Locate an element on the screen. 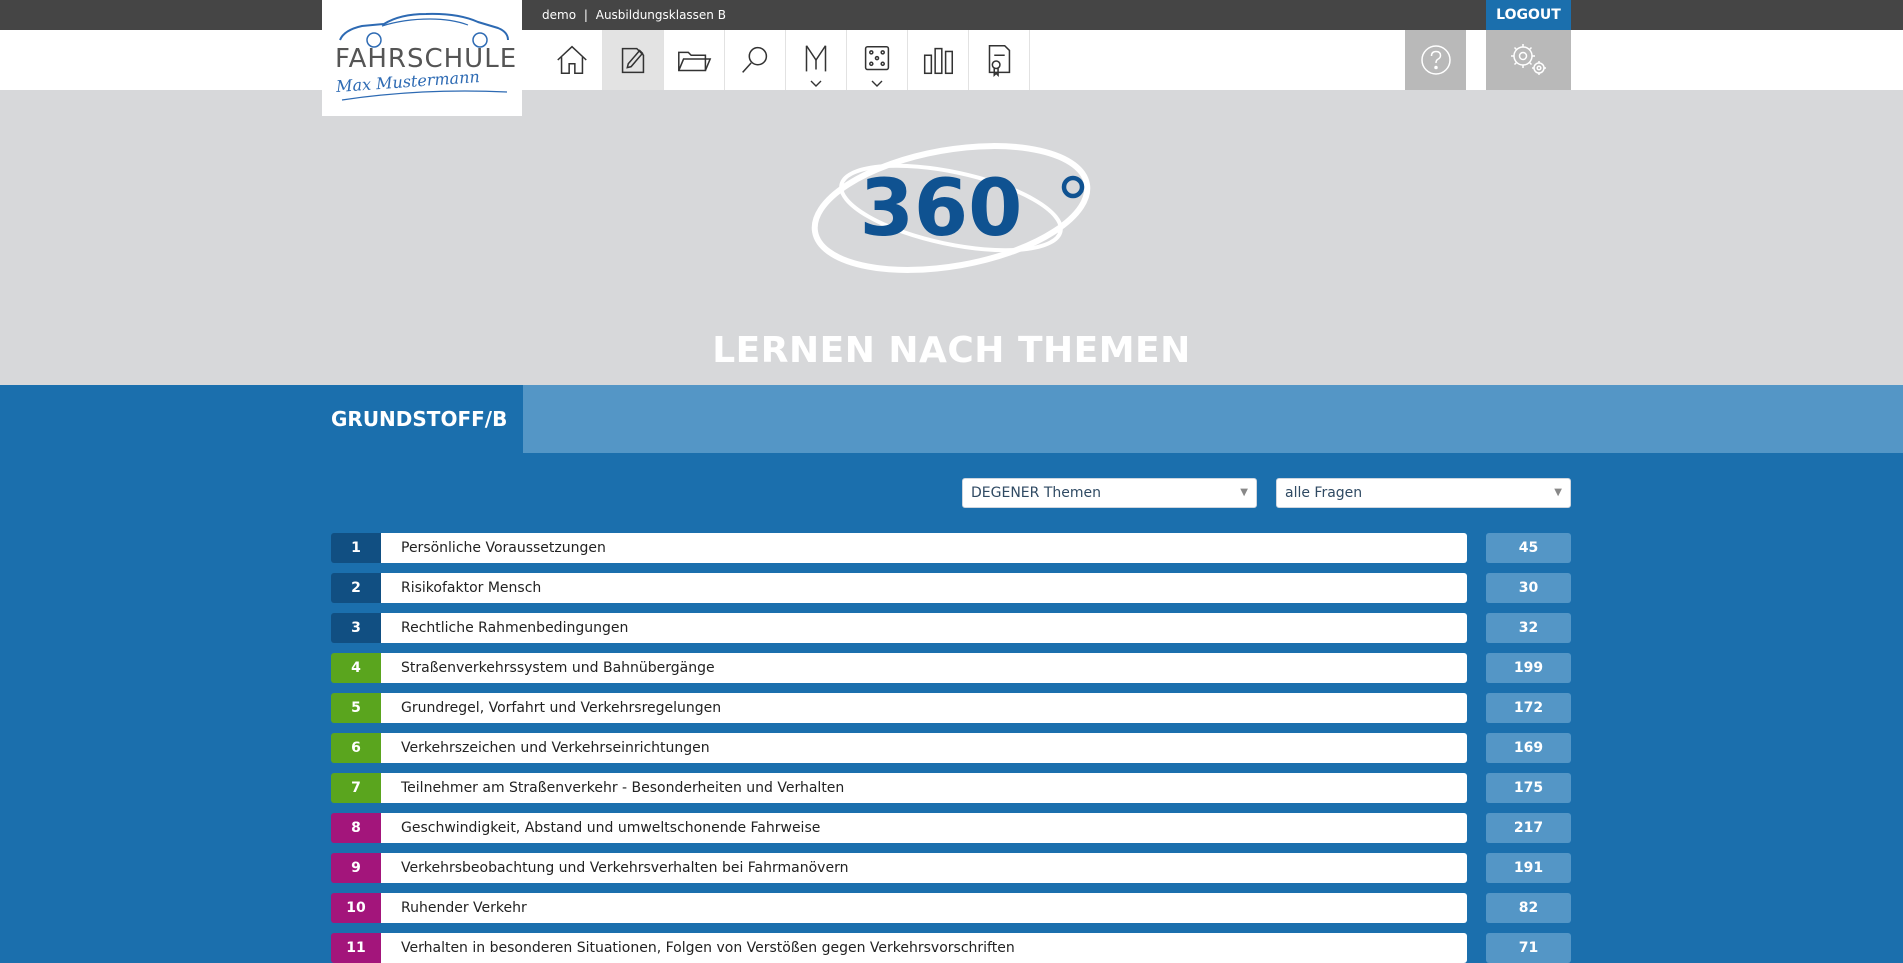 The height and width of the screenshot is (963, 1903). license-class: Ausbildungsklassen B is located at coordinates (660, 15).